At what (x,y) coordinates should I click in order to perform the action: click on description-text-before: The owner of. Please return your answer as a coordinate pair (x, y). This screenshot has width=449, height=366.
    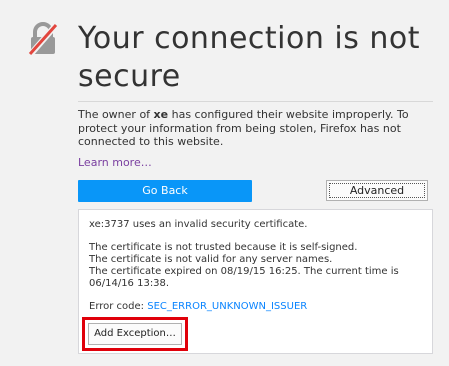
    Looking at the image, I should click on (116, 114).